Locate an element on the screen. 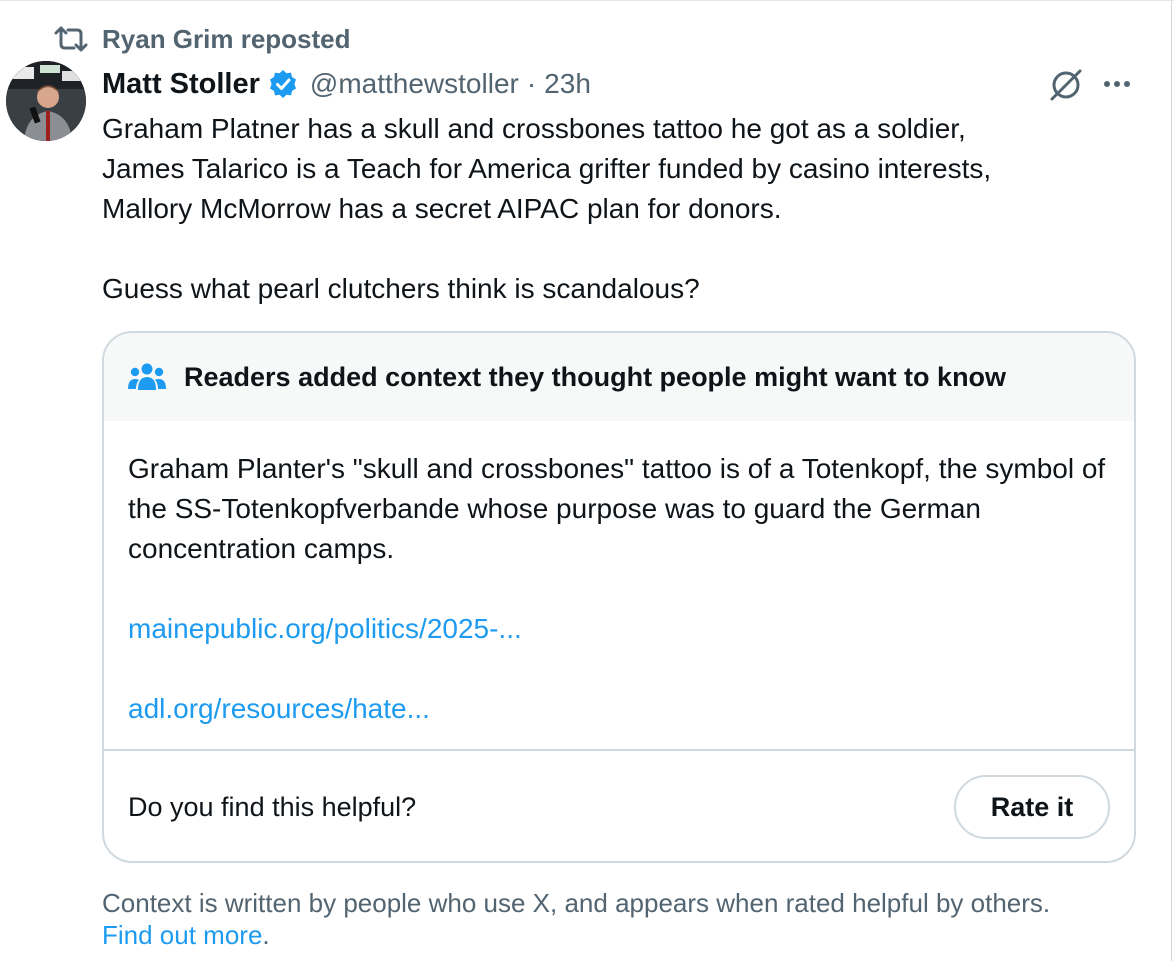 Image resolution: width=1174 pixels, height=961 pixels. avatar-photo is located at coordinates (46, 101).